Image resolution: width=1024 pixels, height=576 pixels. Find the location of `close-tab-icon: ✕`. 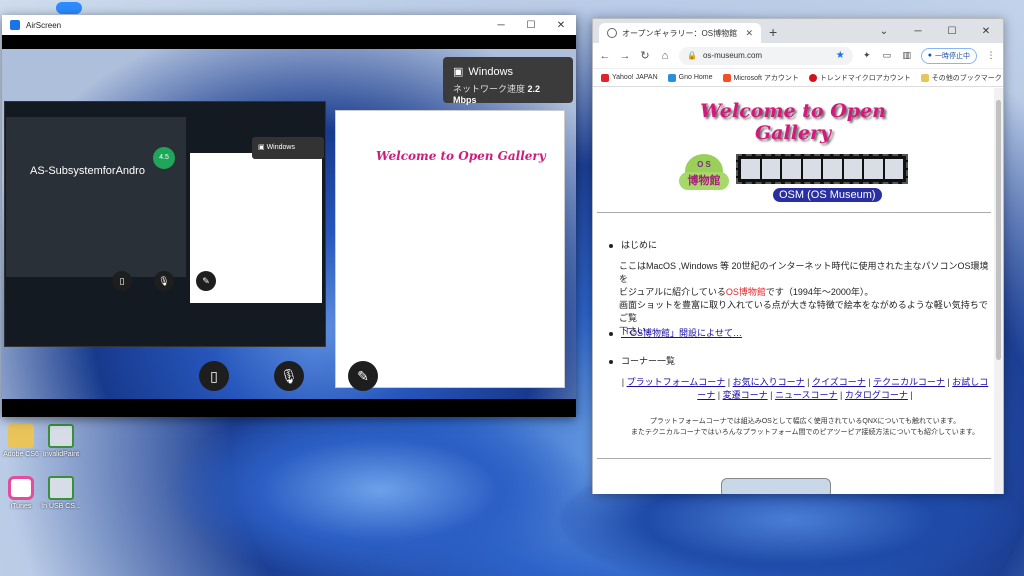

close-tab-icon: ✕ is located at coordinates (749, 33).